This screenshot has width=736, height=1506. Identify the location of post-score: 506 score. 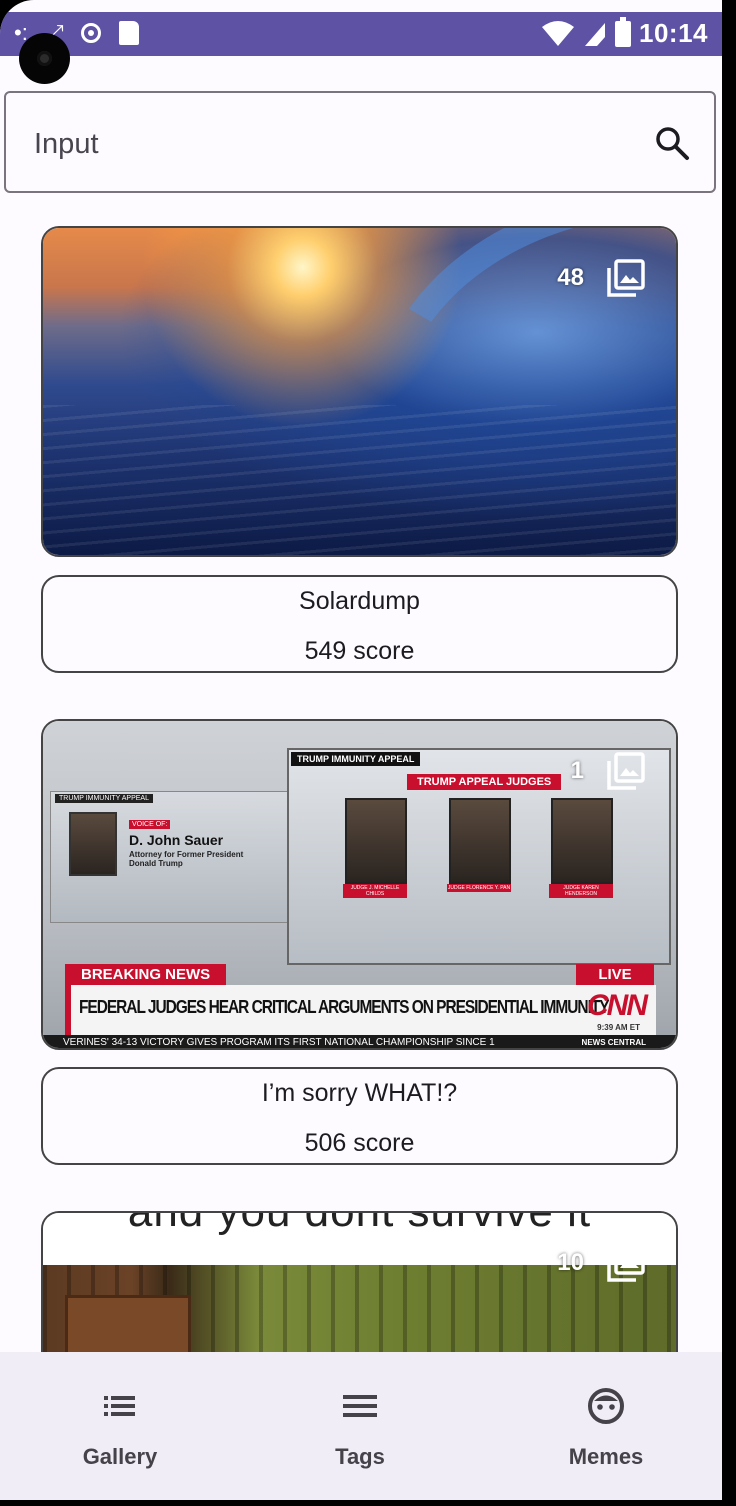
(359, 1143).